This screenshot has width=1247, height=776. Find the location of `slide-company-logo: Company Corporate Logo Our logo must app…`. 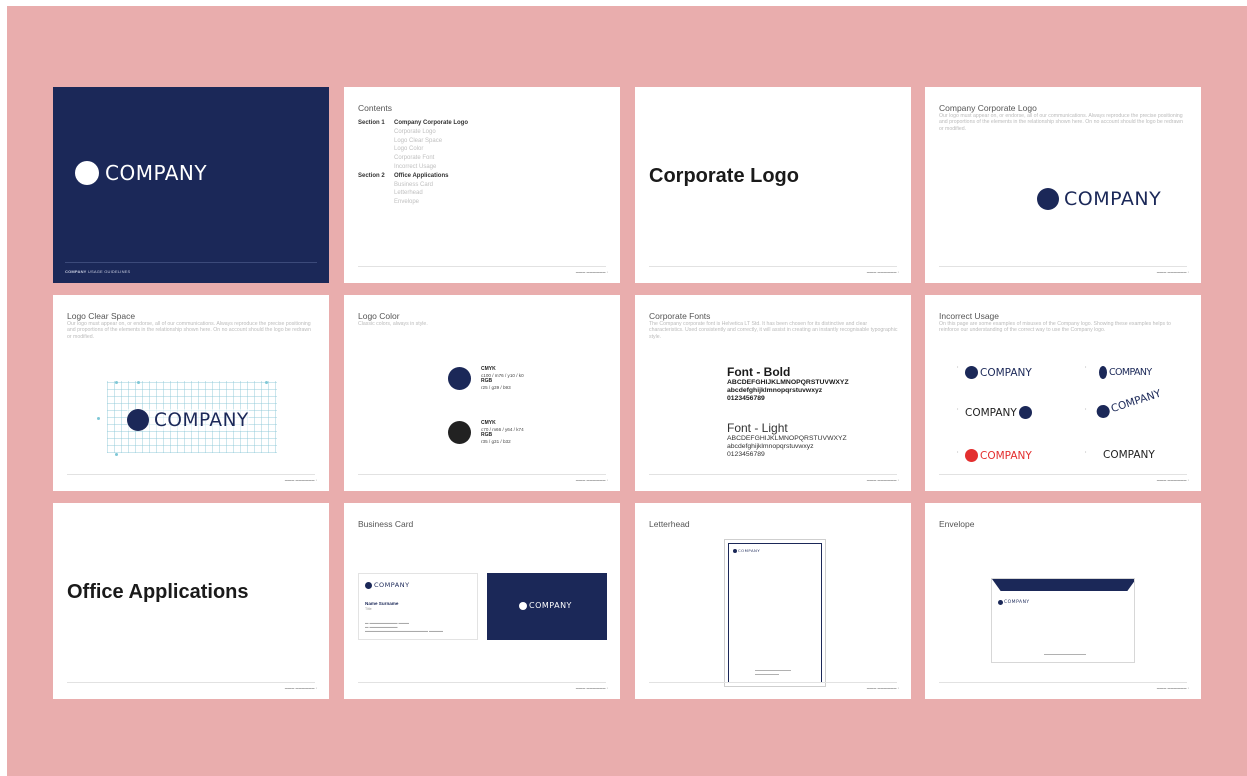

slide-company-logo: Company Corporate Logo Our logo must app… is located at coordinates (1063, 185).